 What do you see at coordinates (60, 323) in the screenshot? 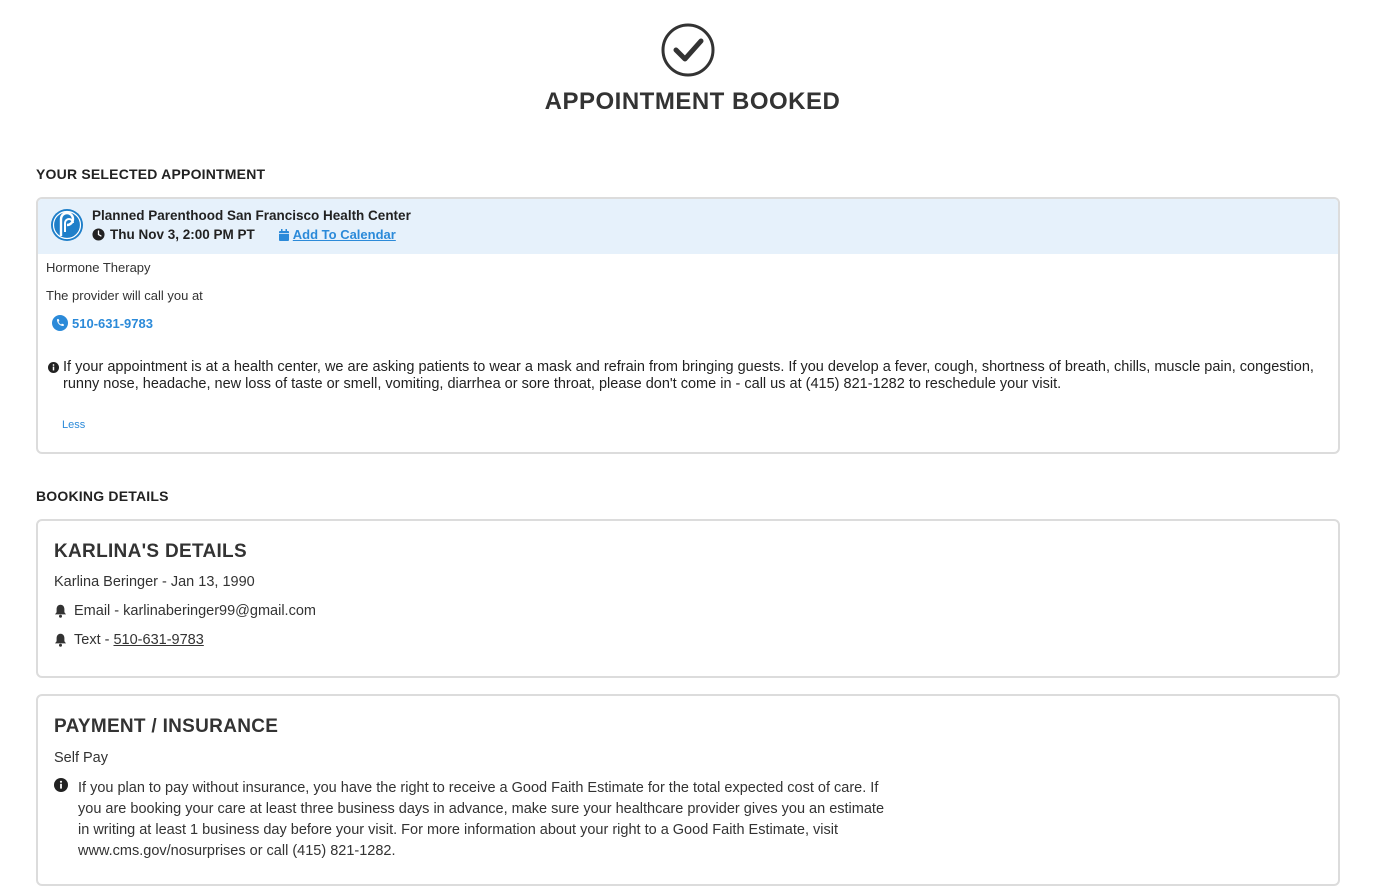
I see `phone-icon` at bounding box center [60, 323].